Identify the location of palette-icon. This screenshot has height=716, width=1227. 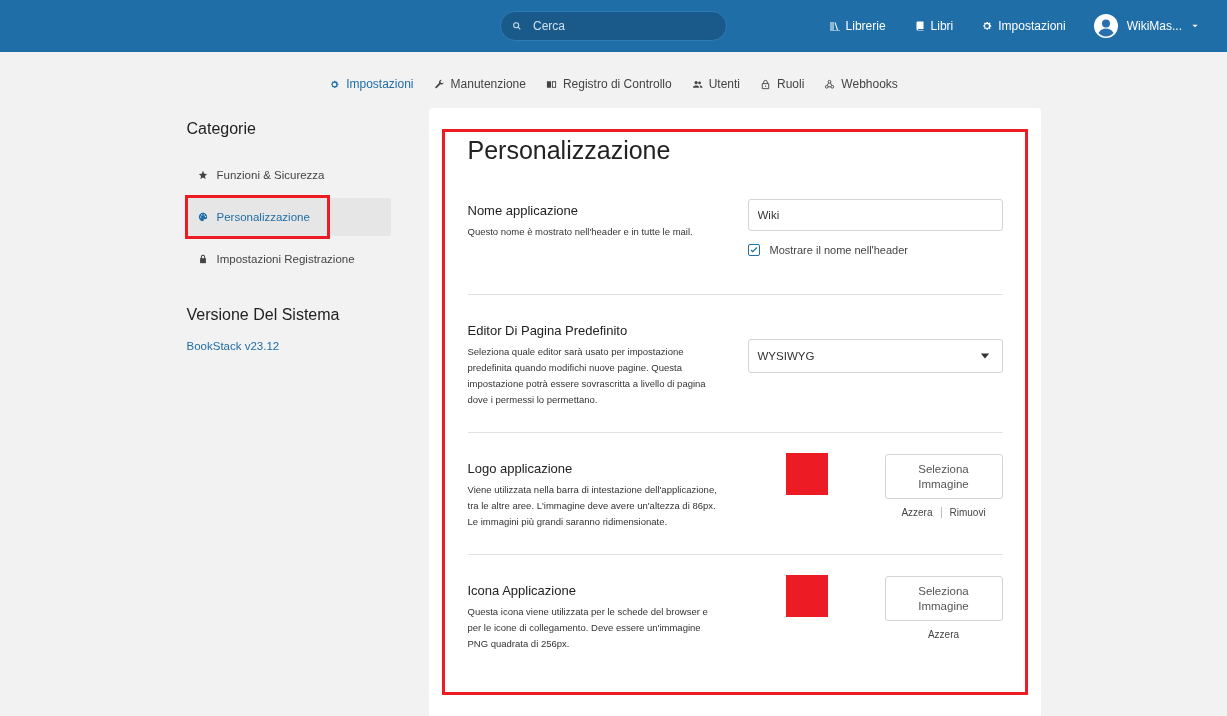
(202, 217).